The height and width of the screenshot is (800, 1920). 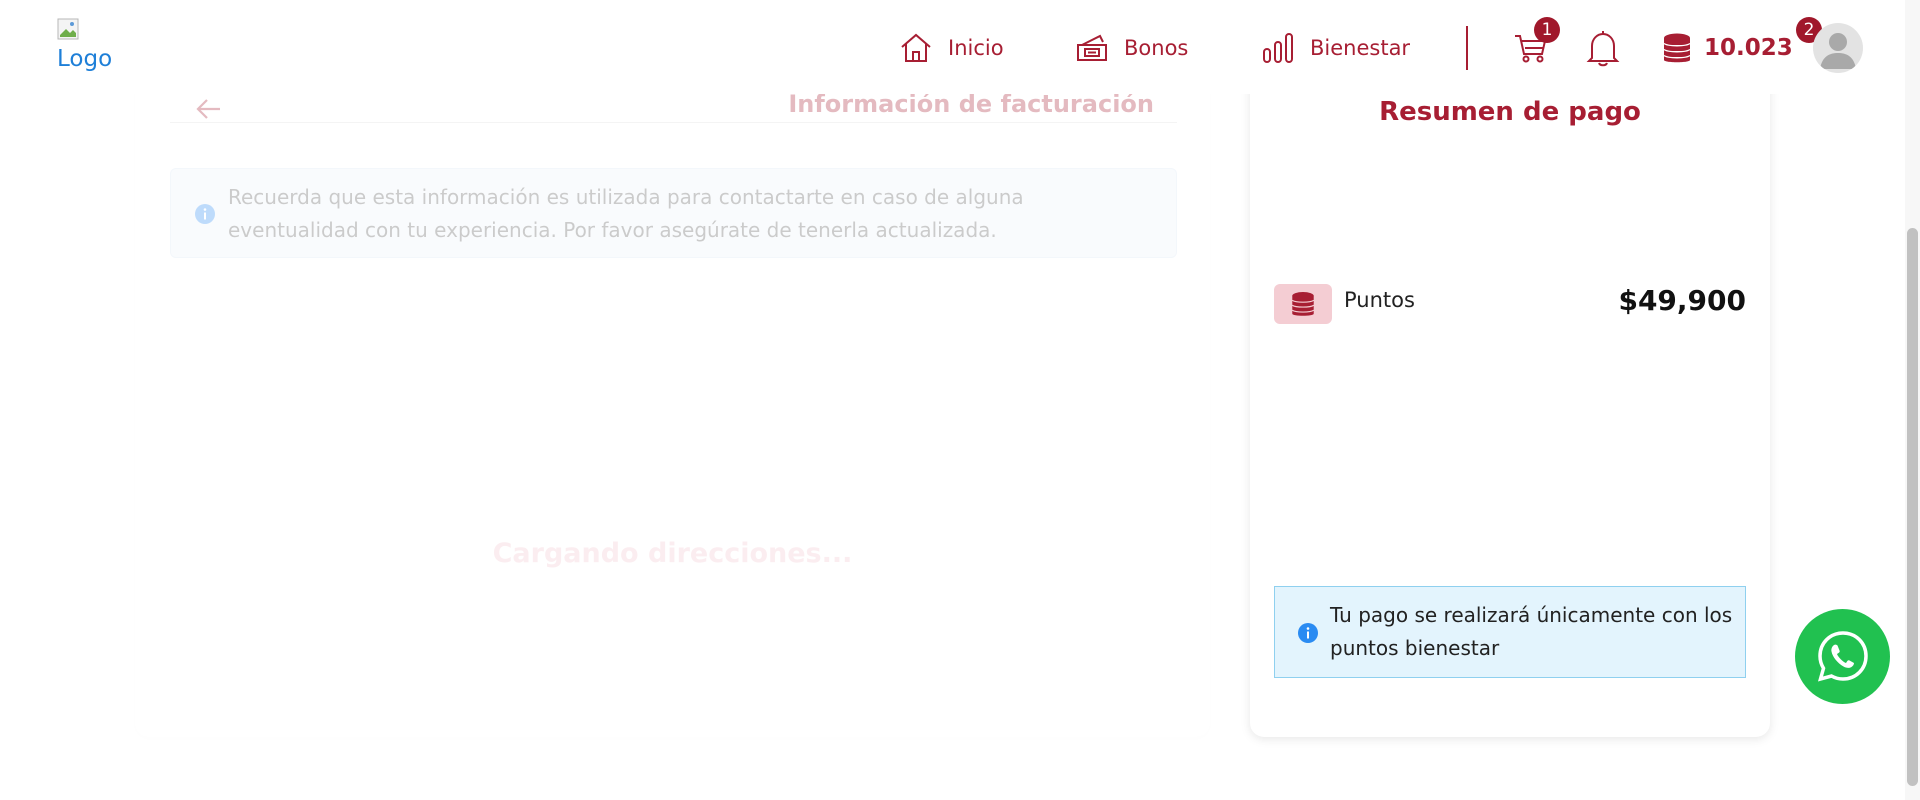 I want to click on nav-divider, so click(x=1467, y=48).